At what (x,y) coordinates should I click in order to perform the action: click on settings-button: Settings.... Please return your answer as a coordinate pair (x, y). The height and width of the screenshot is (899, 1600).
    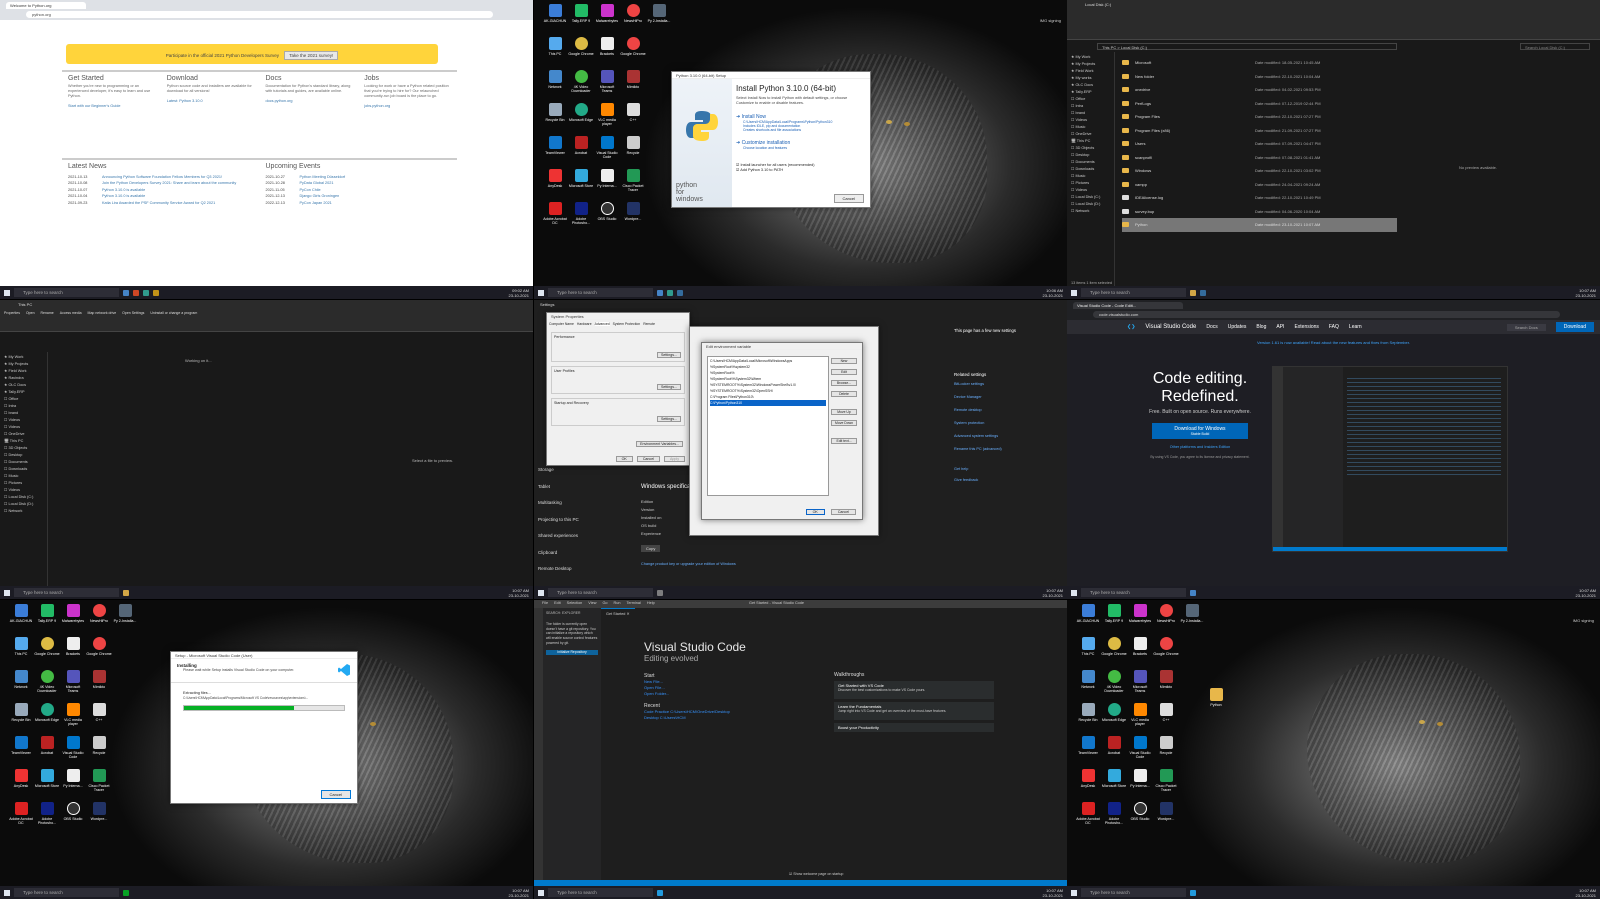
    Looking at the image, I should click on (669, 355).